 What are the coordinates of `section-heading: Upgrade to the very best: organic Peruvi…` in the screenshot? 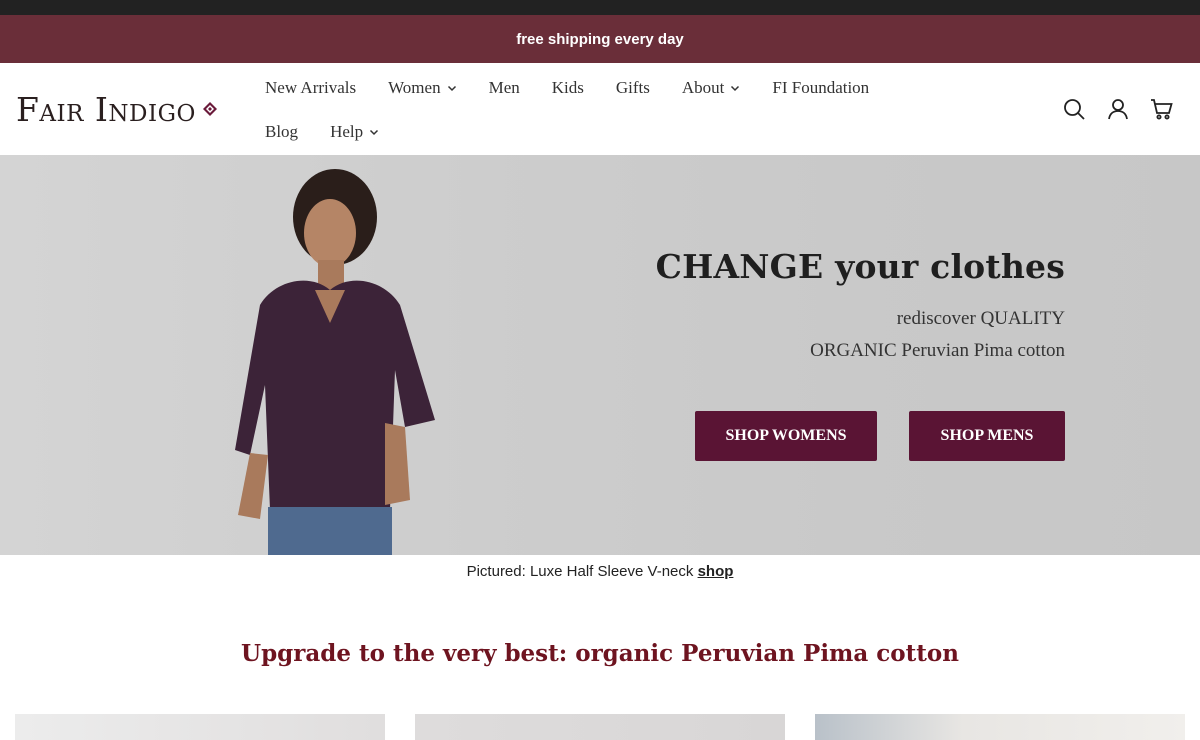 It's located at (600, 653).